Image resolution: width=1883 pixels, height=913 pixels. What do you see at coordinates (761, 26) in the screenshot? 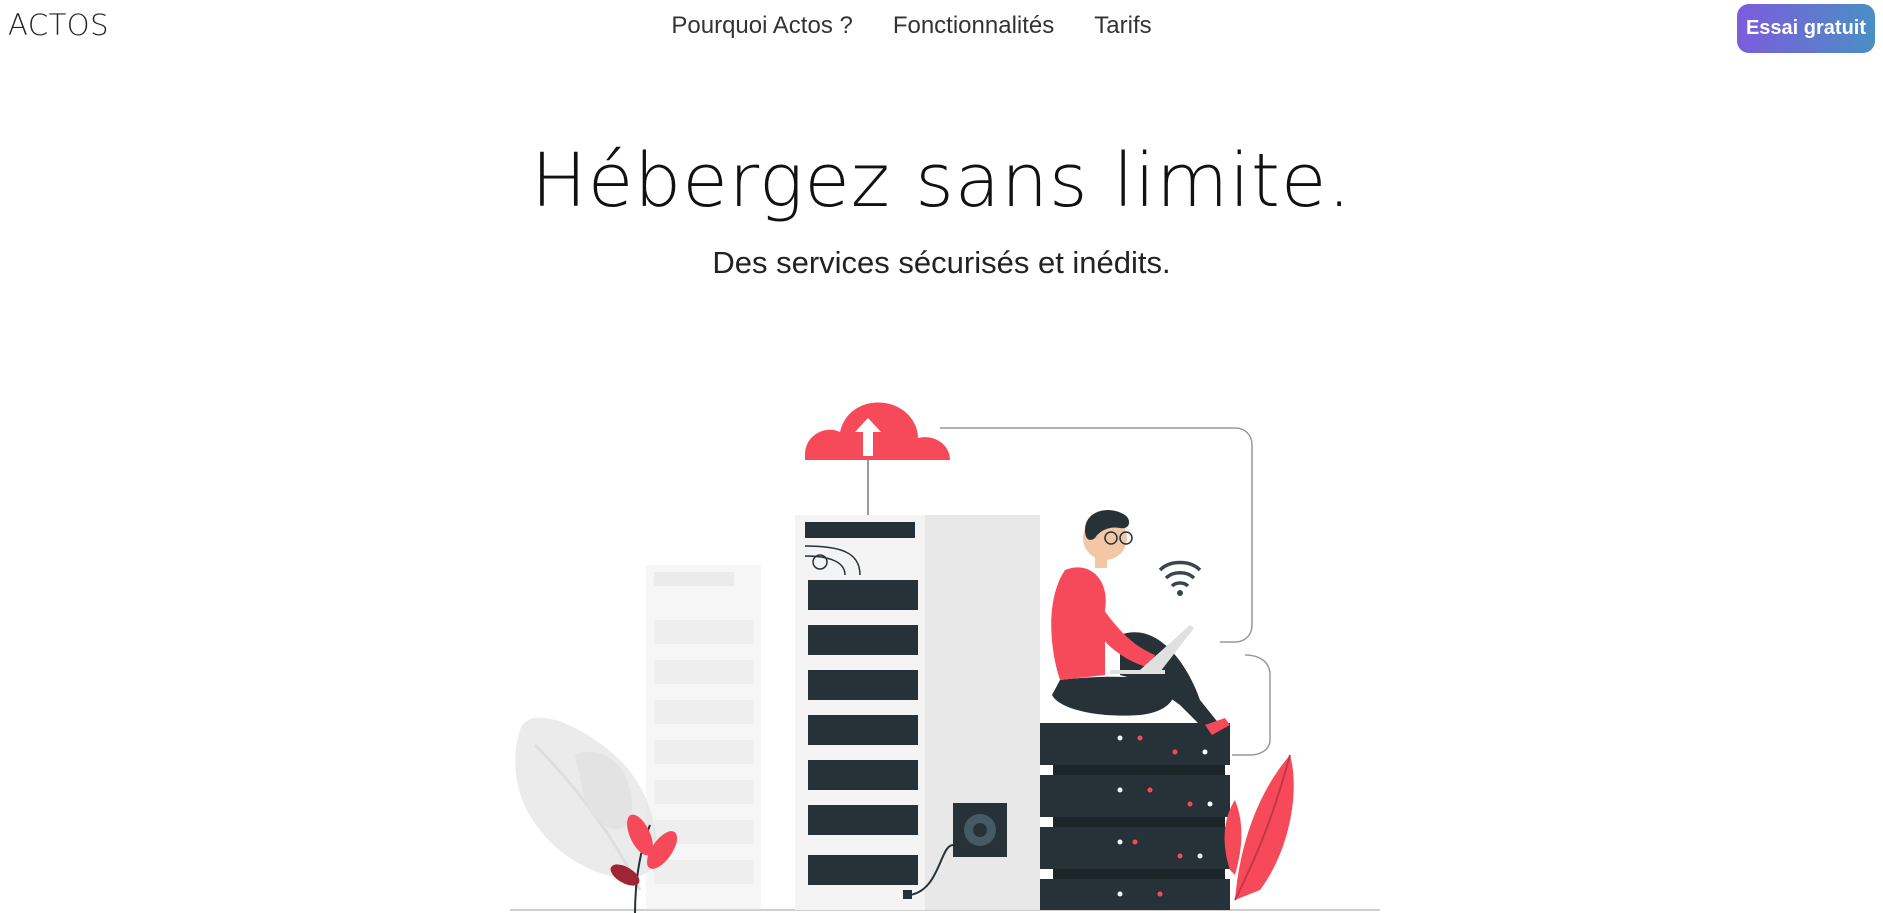
I see `nav-link-pourquoi: Pourquoi Actos ?` at bounding box center [761, 26].